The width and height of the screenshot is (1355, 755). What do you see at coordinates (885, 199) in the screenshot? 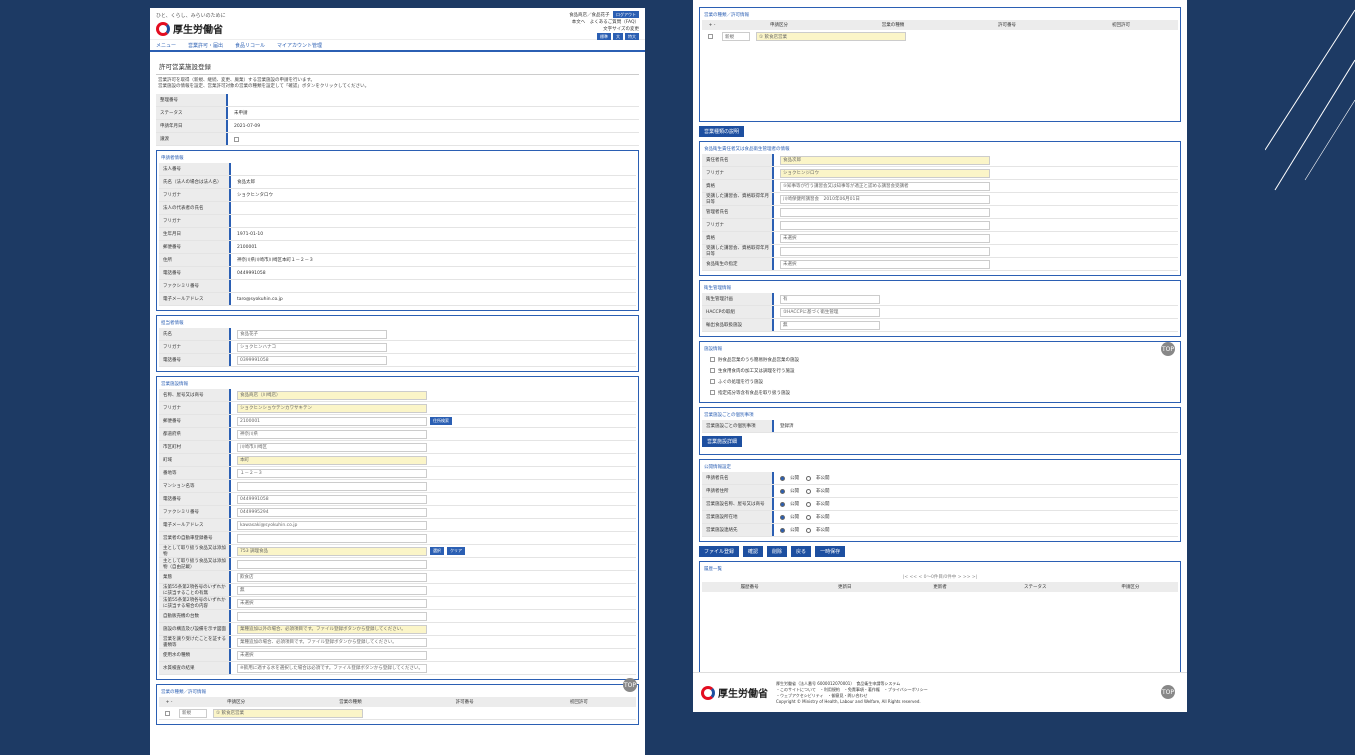
I see `field-input: 川崎保健所講習会 2010年06月01日` at bounding box center [885, 199].